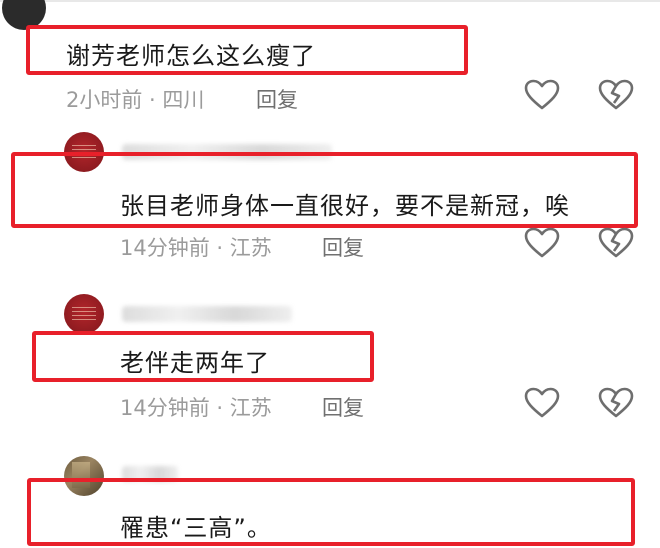 Image resolution: width=660 pixels, height=548 pixels. I want to click on top-divider, so click(330, 1).